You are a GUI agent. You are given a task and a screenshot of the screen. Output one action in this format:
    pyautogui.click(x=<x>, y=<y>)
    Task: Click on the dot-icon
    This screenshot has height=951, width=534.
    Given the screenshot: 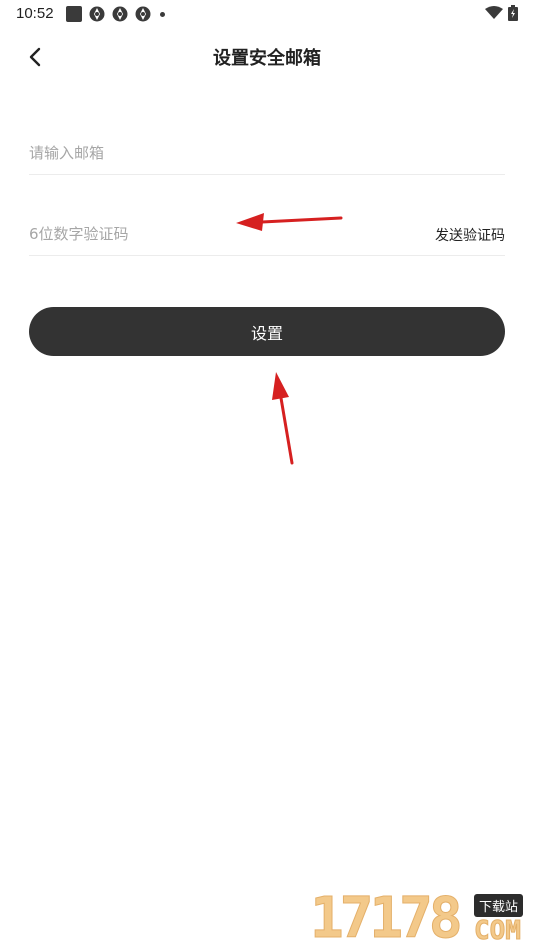 What is the action you would take?
    pyautogui.click(x=162, y=14)
    